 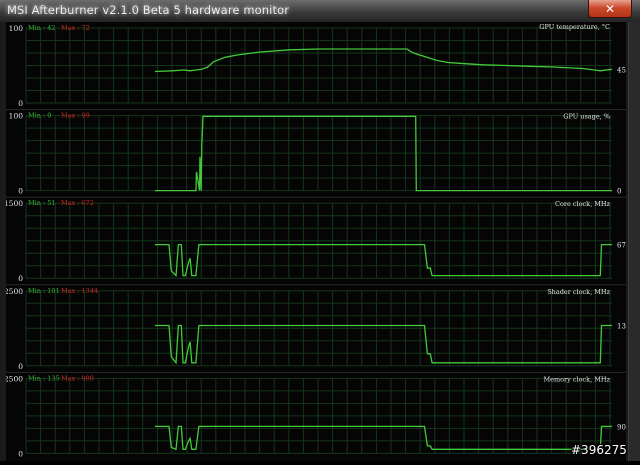 What do you see at coordinates (574, 27) in the screenshot?
I see `graph-title: GPU temperature, °C` at bounding box center [574, 27].